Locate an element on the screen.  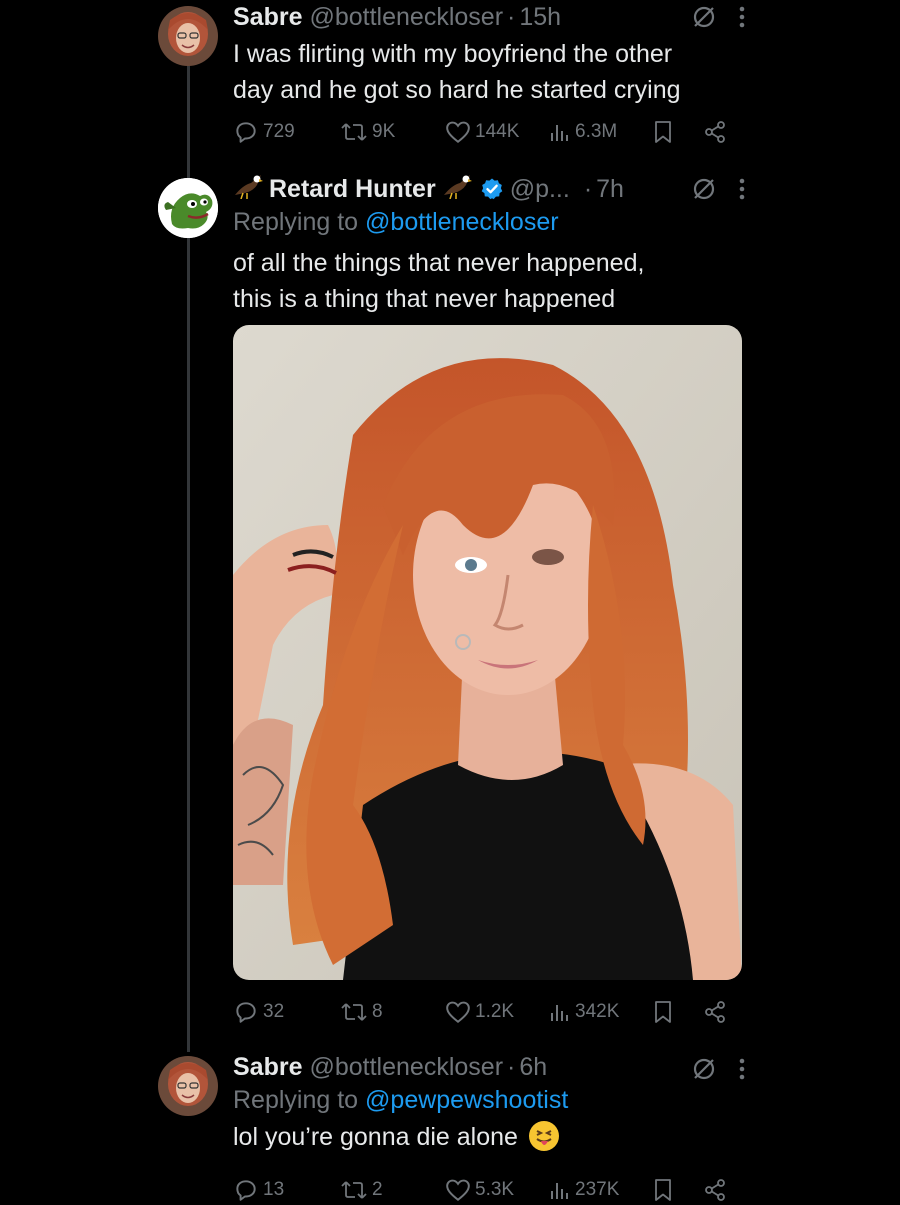
retweet-button: 8 is located at coordinates (361, 1012).